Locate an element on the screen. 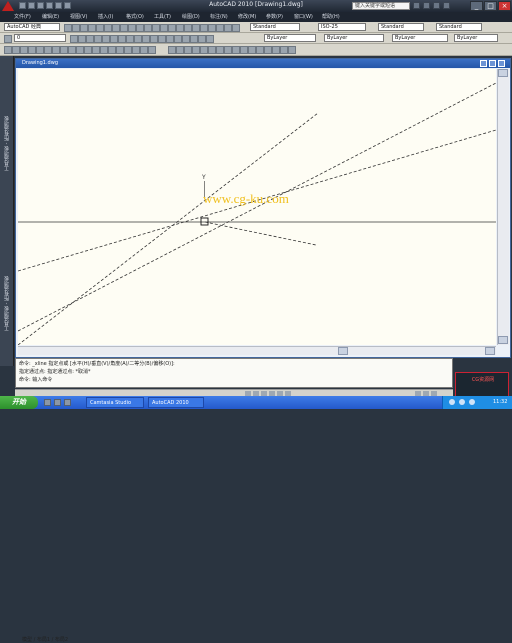 The image size is (512, 643). tool-palette-strip: 工具选项板 - 所有选项板 工具选项板 - 所有选项板 is located at coordinates (7, 211).